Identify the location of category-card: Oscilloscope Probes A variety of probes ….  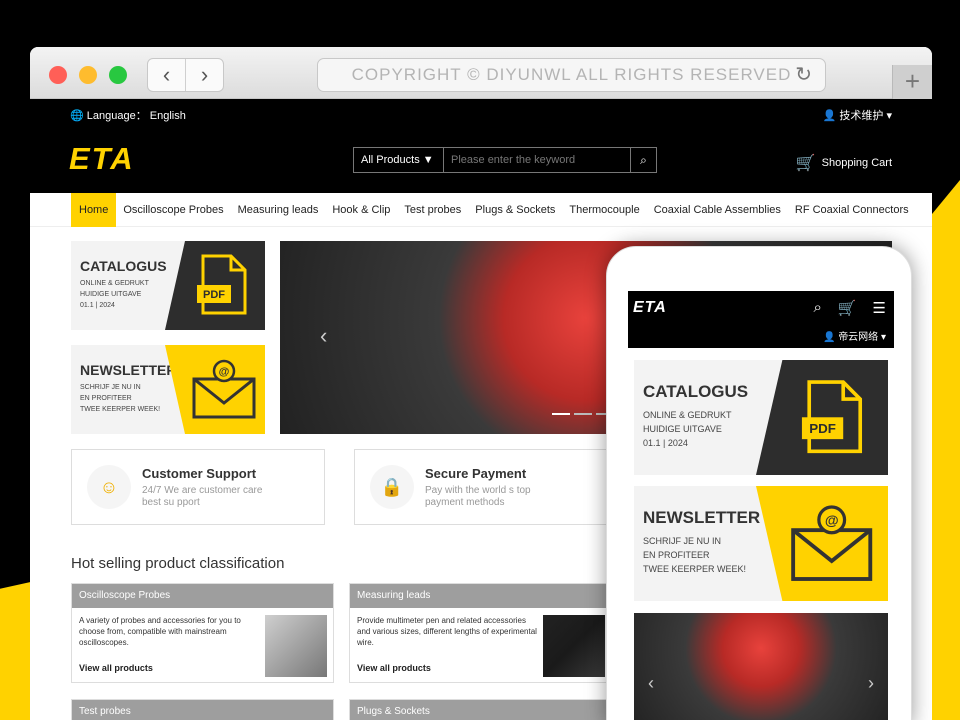
(202, 633).